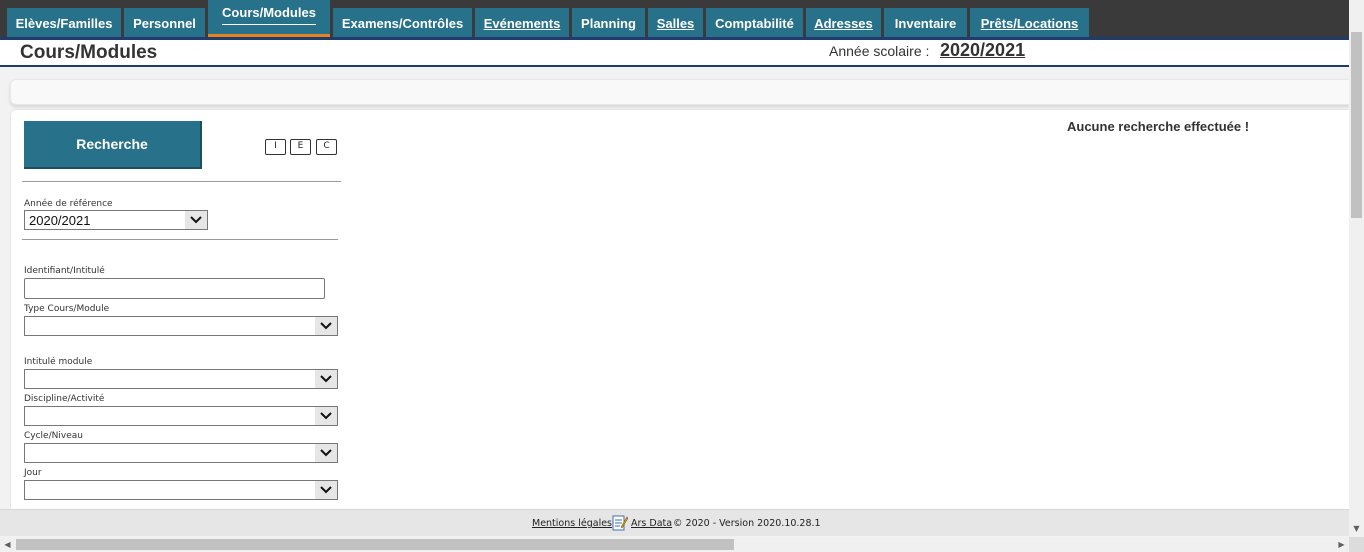 This screenshot has width=1364, height=552. Describe the element at coordinates (89, 52) in the screenshot. I see `page-title: Cours/Modules` at that location.